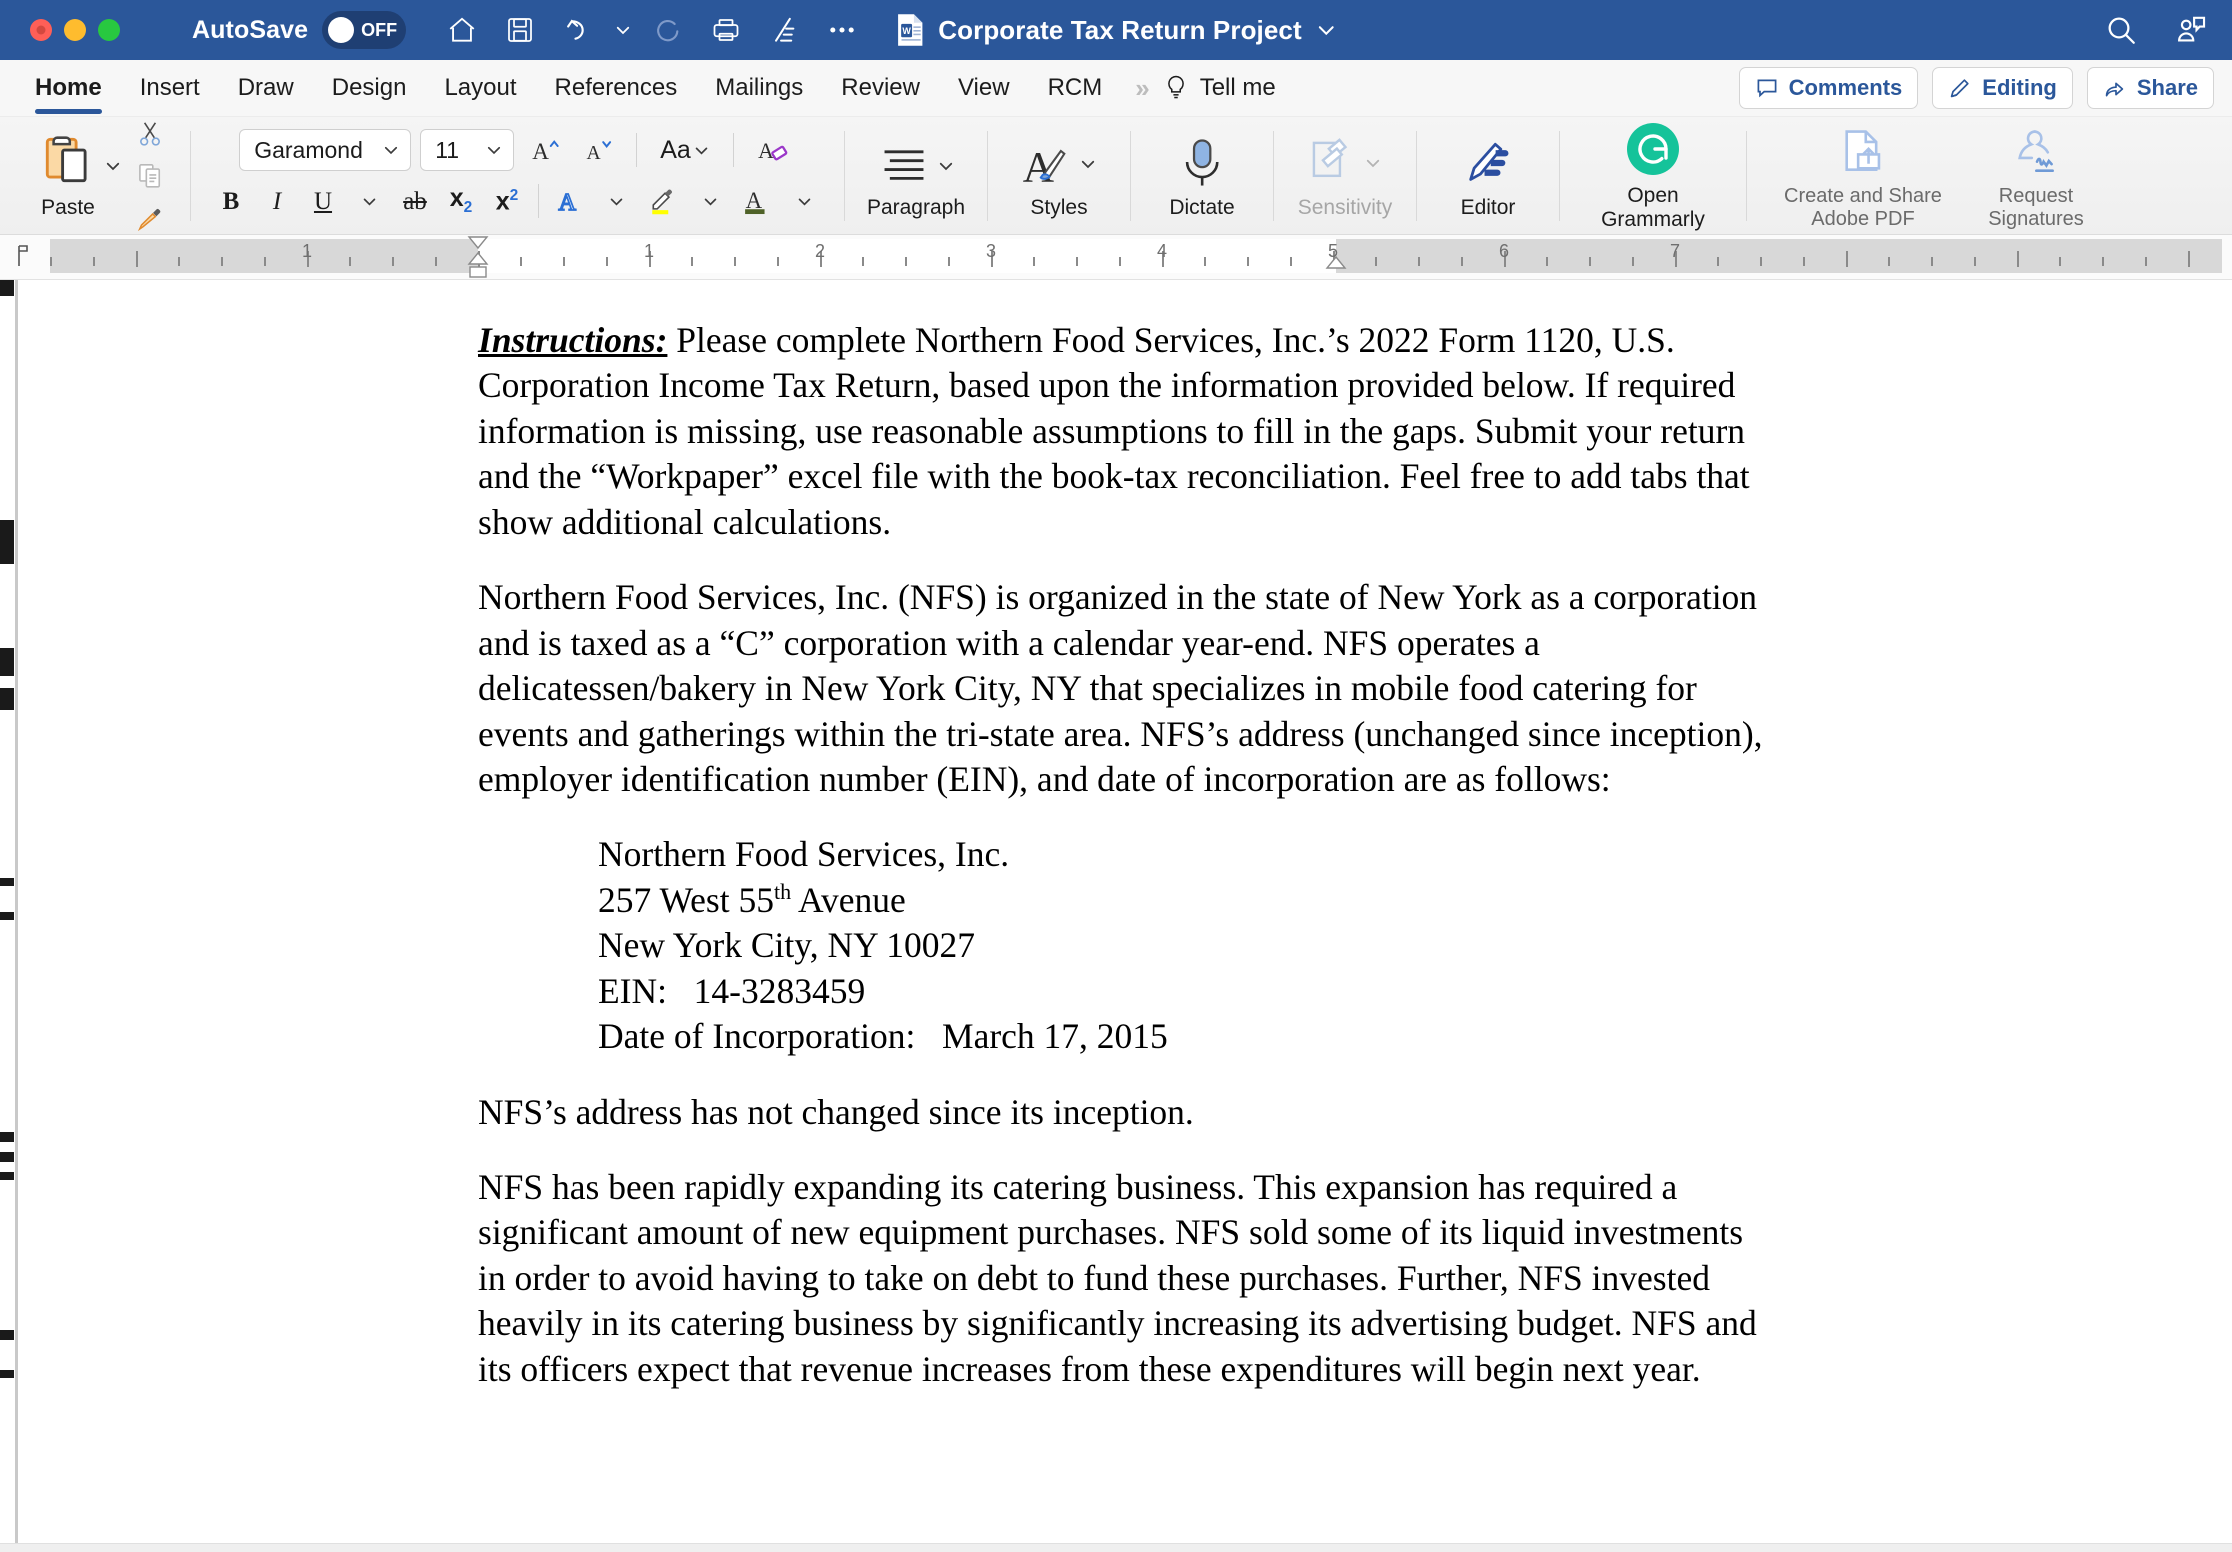 This screenshot has height=1552, width=2232. What do you see at coordinates (1336, 265) in the screenshot?
I see `right-indent-marker` at bounding box center [1336, 265].